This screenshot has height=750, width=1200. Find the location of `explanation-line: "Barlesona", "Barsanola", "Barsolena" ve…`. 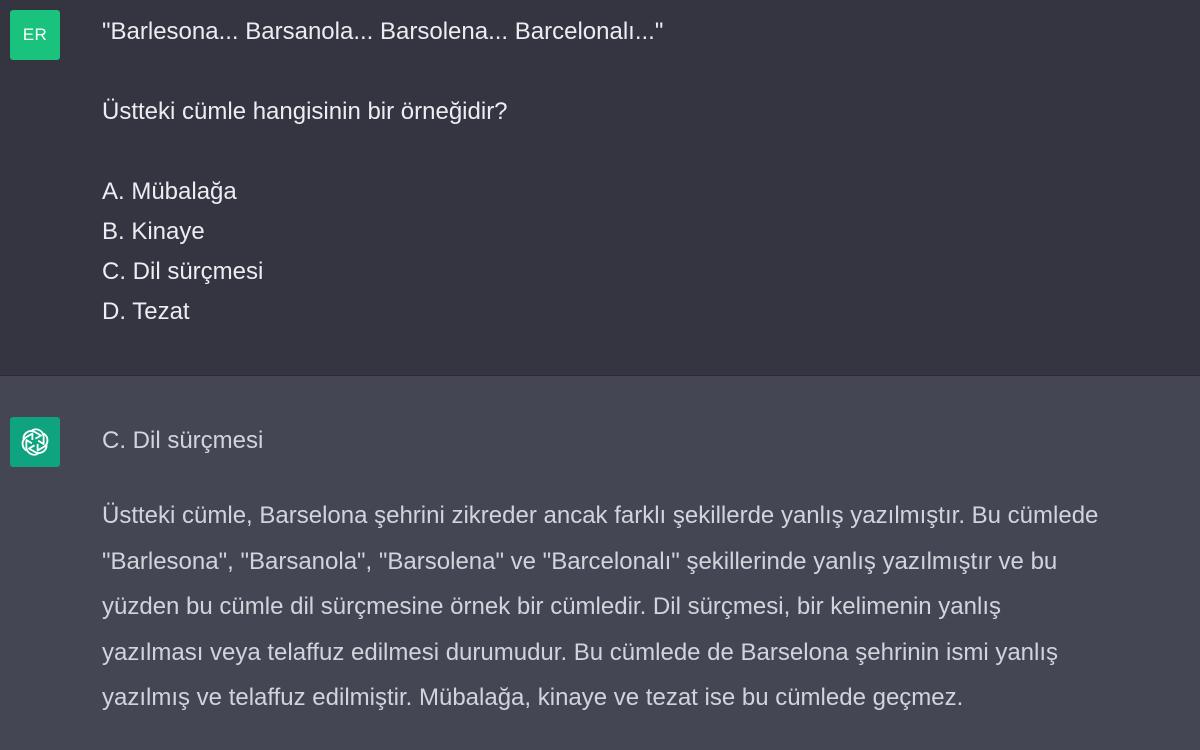

explanation-line: "Barlesona", "Barsanola", "Barsolena" ve… is located at coordinates (580, 561).